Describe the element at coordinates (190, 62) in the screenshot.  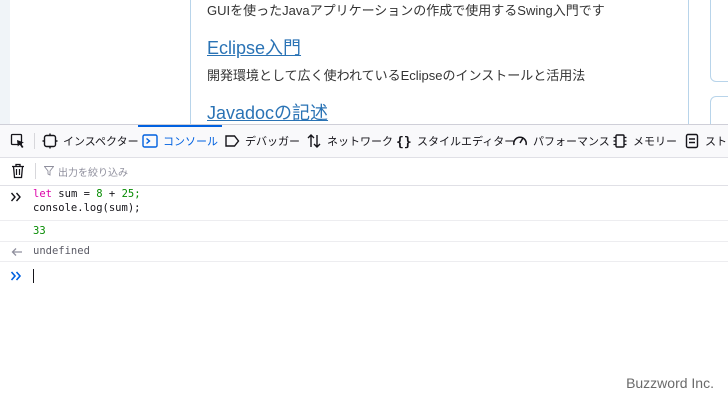
I see `article-border-left` at that location.